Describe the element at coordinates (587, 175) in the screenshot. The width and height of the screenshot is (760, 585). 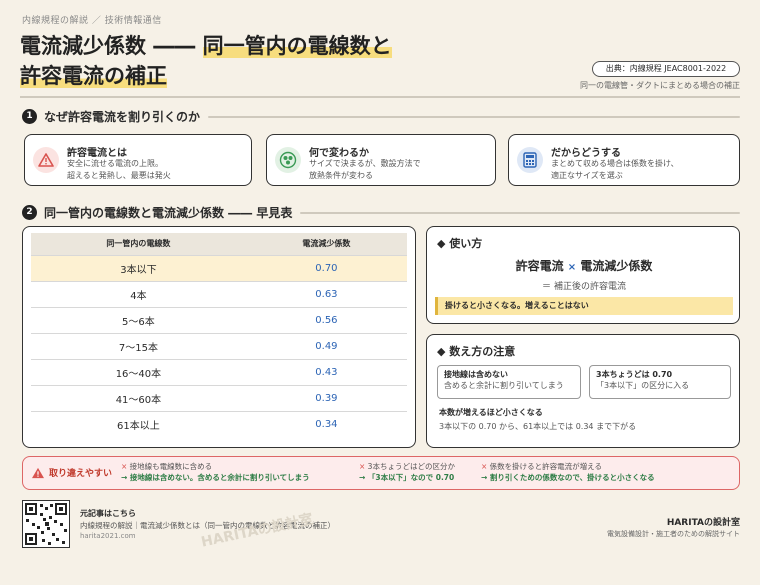
I see `card3-line2: 適正なサイズを選ぶ` at that location.